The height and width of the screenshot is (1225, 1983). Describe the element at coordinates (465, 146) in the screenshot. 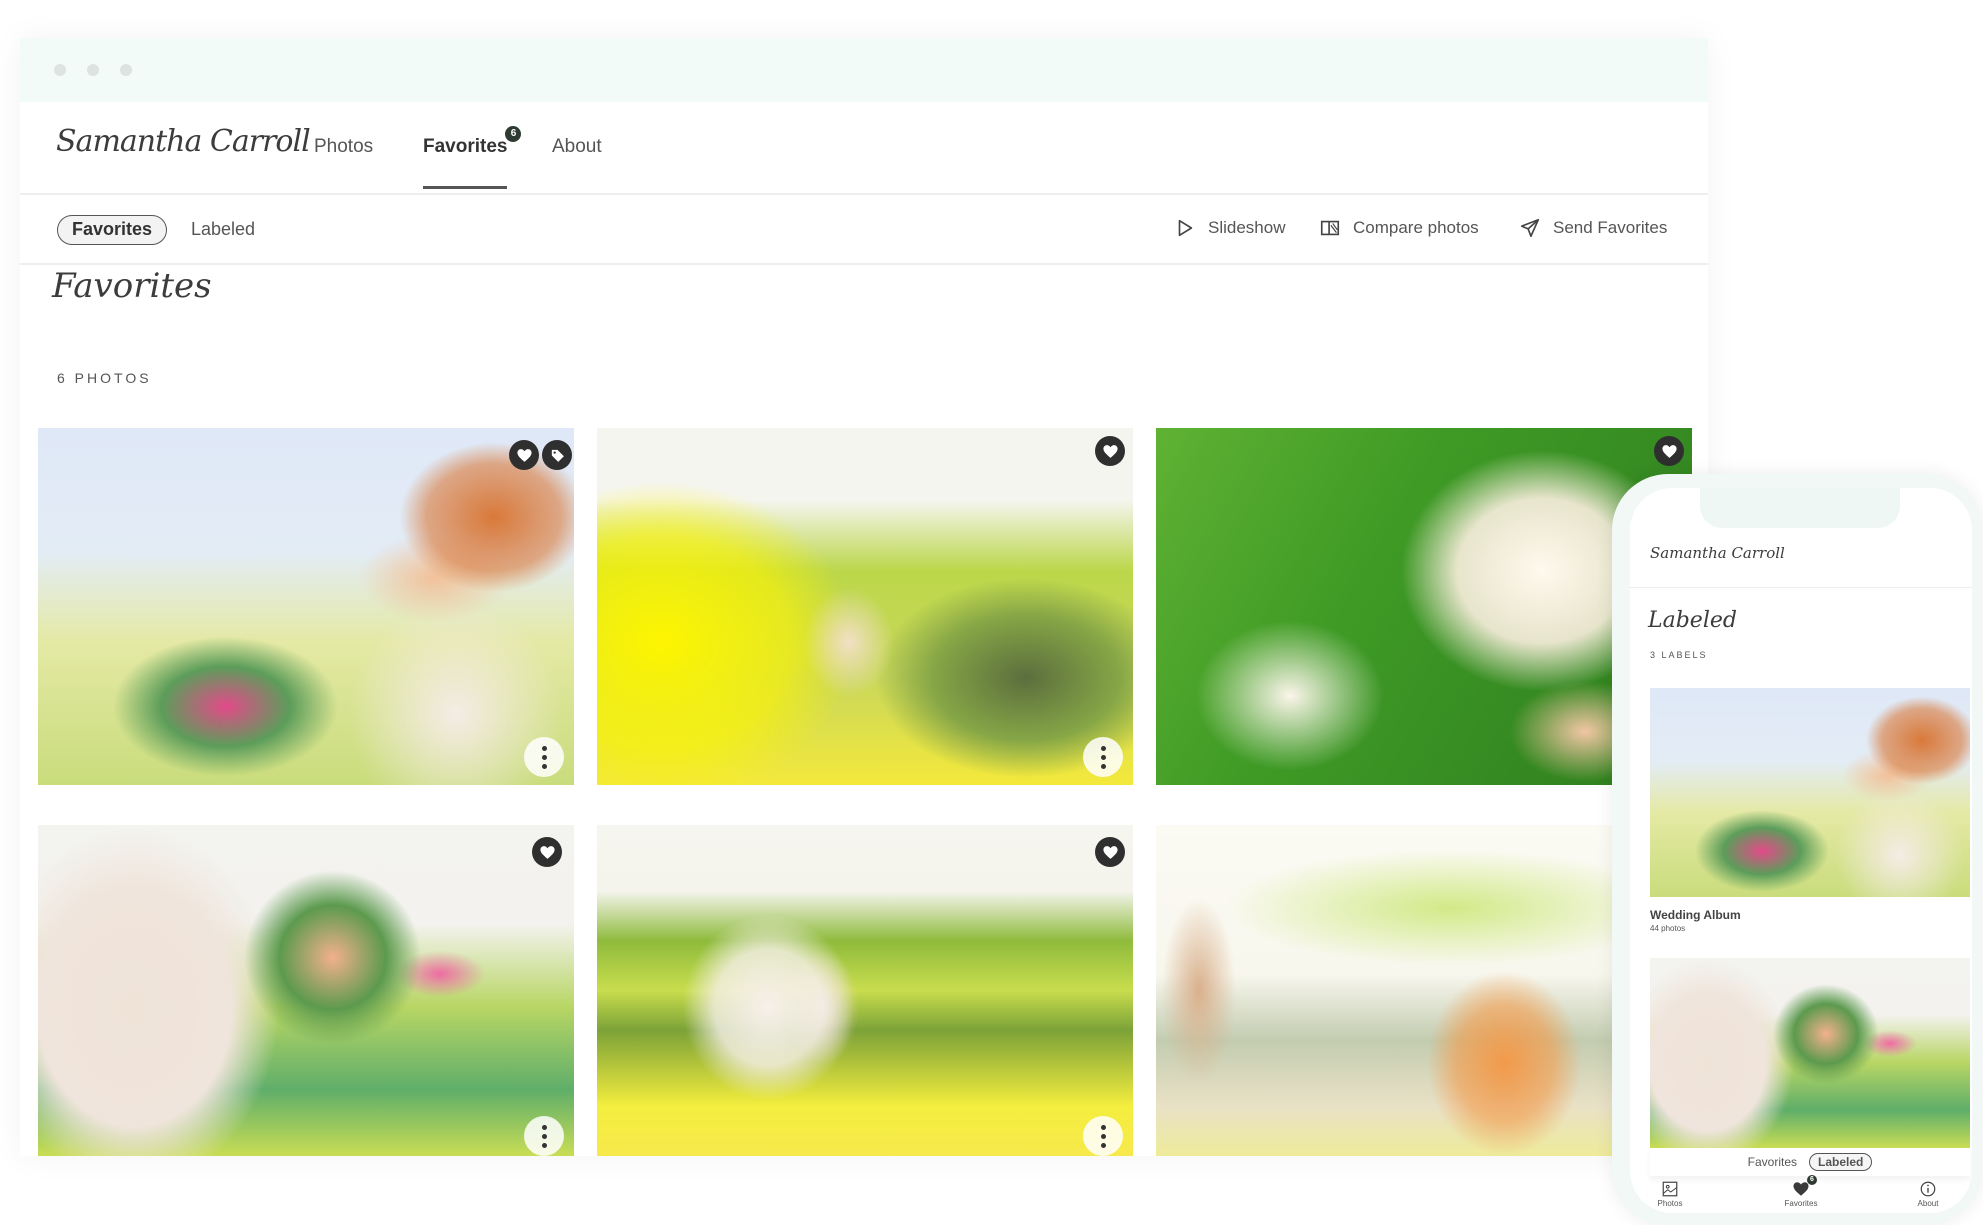

I see `nav-favorites-label: Favorites` at that location.